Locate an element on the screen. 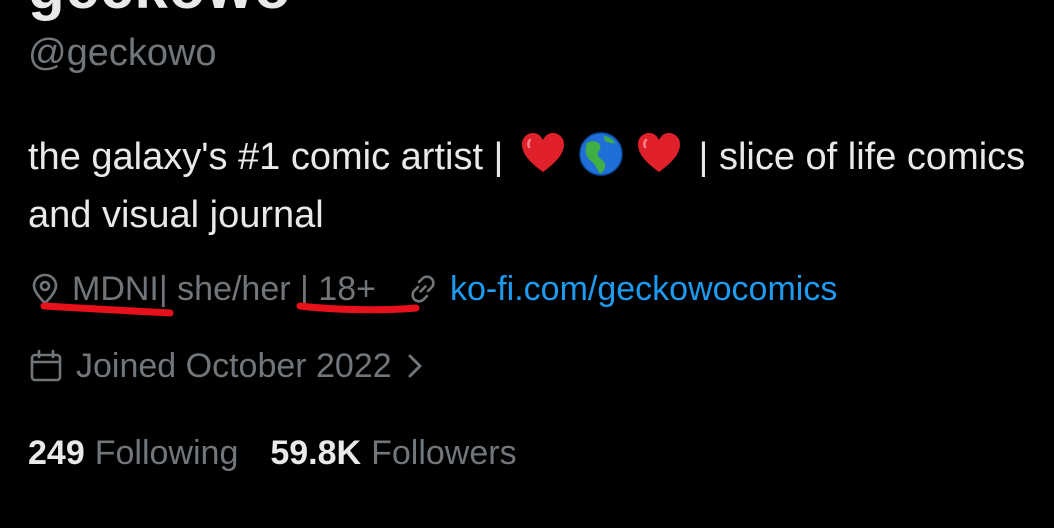  following-count: 249 is located at coordinates (56, 452).